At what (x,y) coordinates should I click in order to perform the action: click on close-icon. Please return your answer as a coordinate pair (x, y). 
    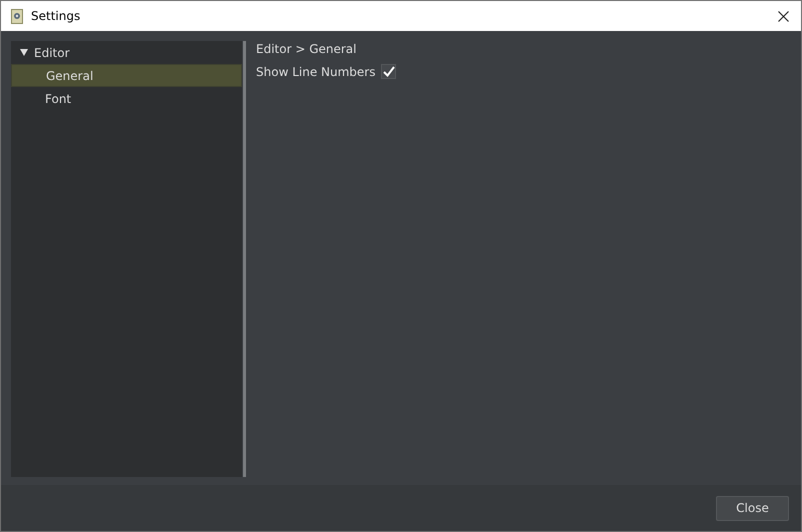
    Looking at the image, I should click on (783, 16).